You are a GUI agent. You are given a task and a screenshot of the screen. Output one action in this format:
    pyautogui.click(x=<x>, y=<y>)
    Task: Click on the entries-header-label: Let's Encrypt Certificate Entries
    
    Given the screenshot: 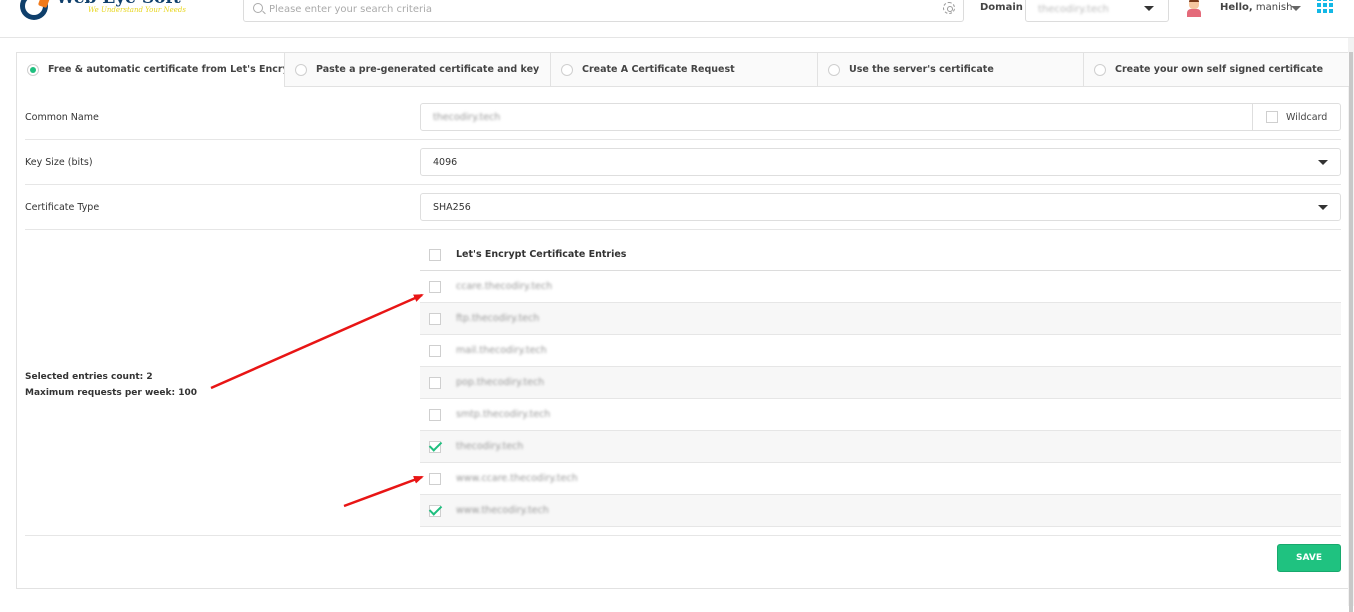 What is the action you would take?
    pyautogui.click(x=541, y=254)
    